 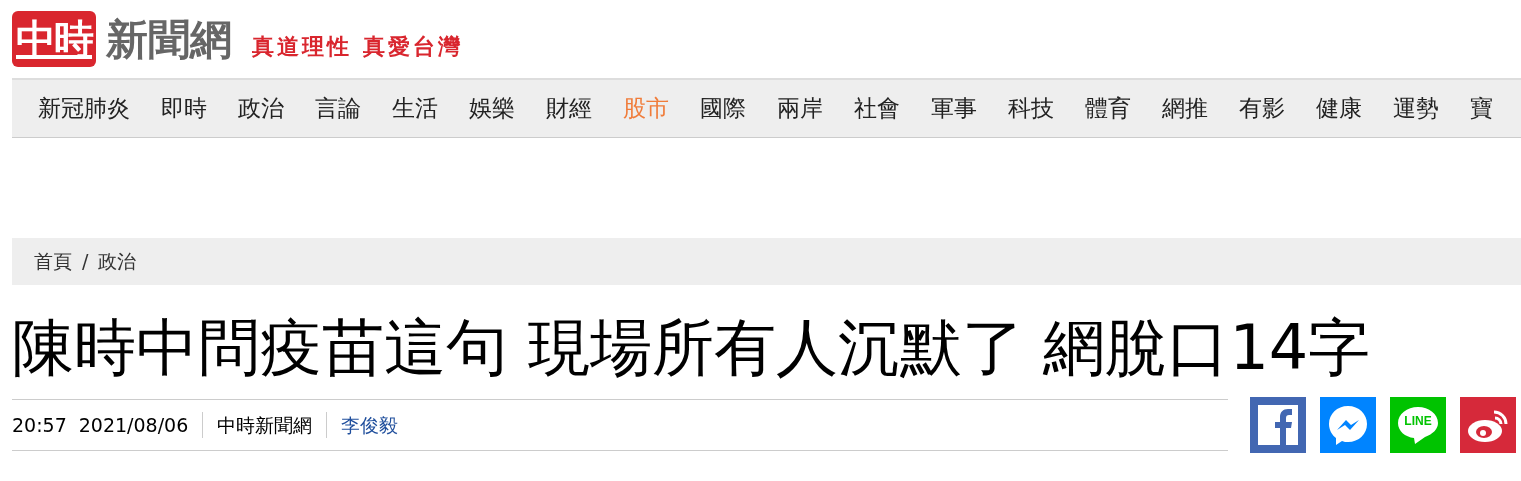 I want to click on nav-link: 體育, so click(x=1108, y=108).